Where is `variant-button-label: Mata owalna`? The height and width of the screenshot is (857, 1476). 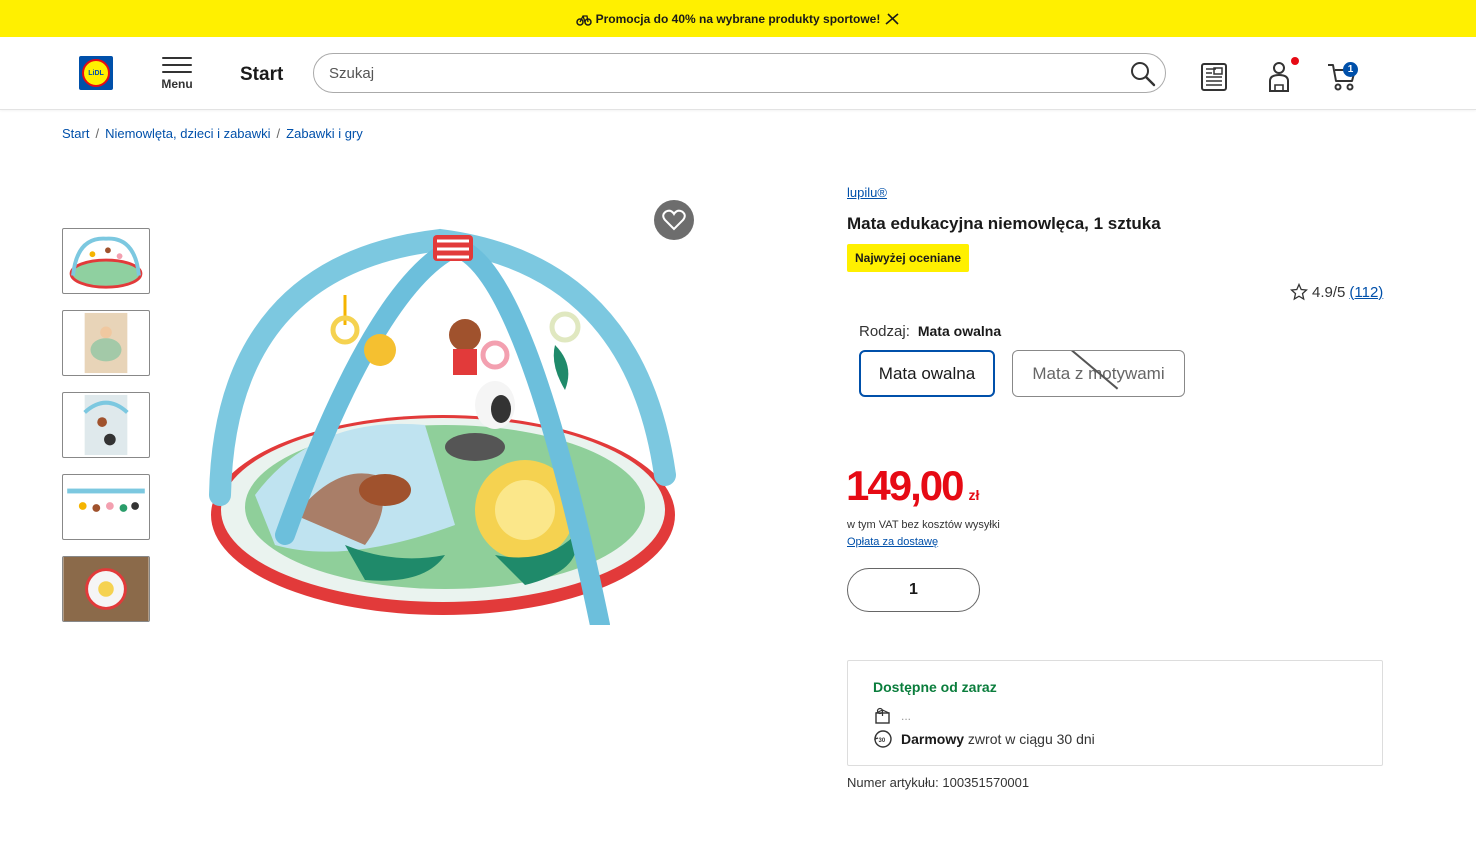
variant-button-label: Mata owalna is located at coordinates (927, 373).